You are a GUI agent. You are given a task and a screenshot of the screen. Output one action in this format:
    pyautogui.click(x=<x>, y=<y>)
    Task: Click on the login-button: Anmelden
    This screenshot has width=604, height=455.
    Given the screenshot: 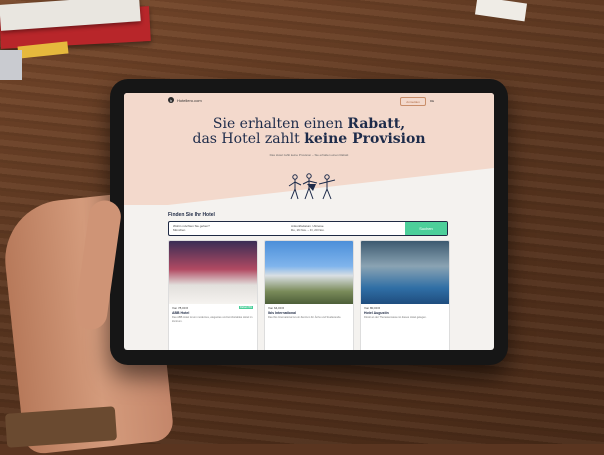 What is the action you would take?
    pyautogui.click(x=413, y=101)
    